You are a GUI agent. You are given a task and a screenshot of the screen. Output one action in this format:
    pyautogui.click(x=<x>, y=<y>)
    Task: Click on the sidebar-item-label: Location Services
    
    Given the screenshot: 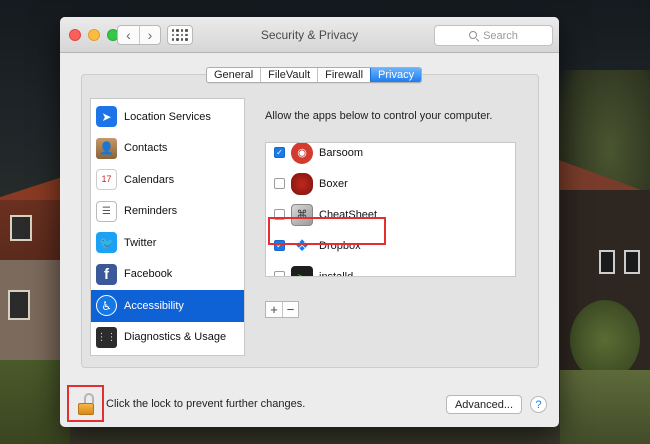 What is the action you would take?
    pyautogui.click(x=167, y=116)
    